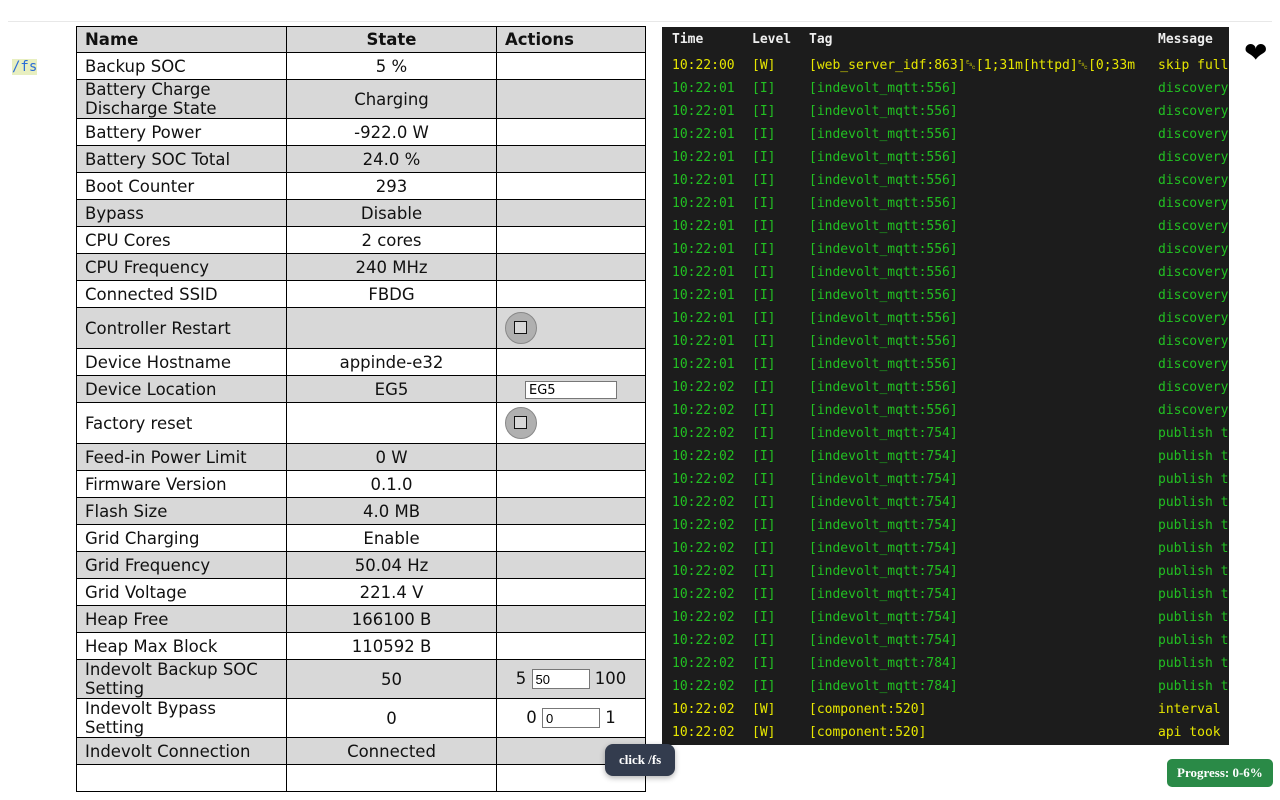 The image size is (1280, 800). I want to click on entity-state: Disable, so click(391, 213).